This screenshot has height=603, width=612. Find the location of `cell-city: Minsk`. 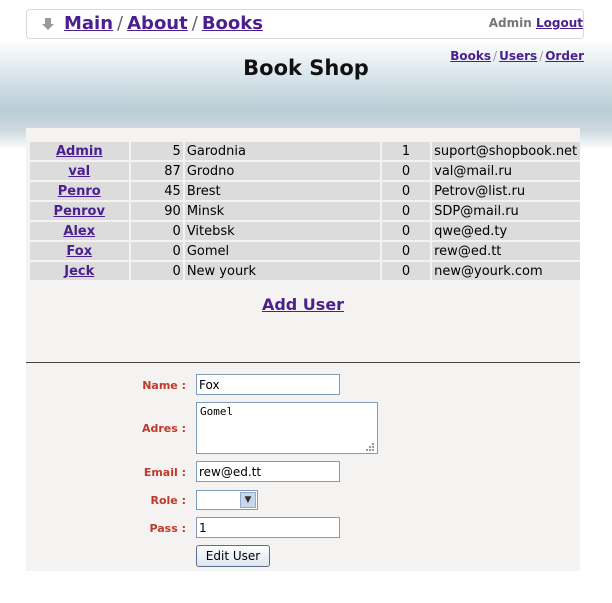

cell-city: Minsk is located at coordinates (282, 211).